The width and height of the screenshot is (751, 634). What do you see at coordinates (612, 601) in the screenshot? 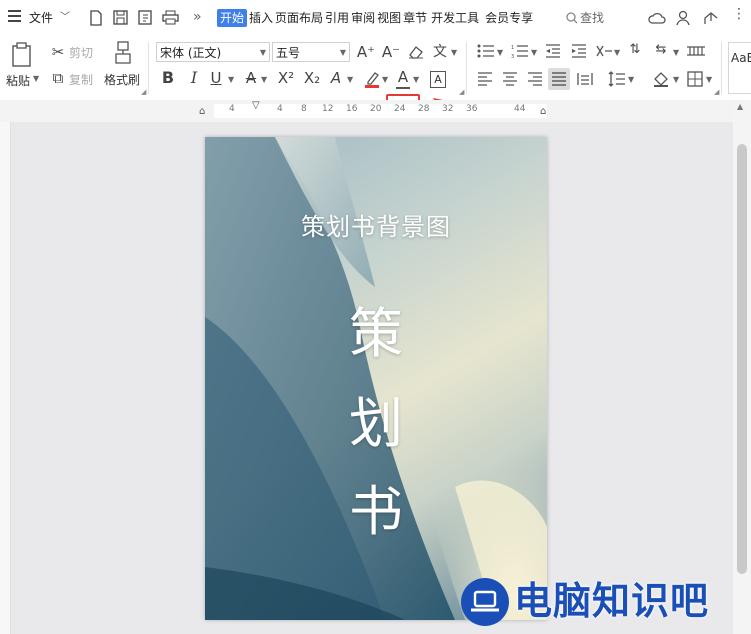
I see `watermark-text: 电脑知识吧` at bounding box center [612, 601].